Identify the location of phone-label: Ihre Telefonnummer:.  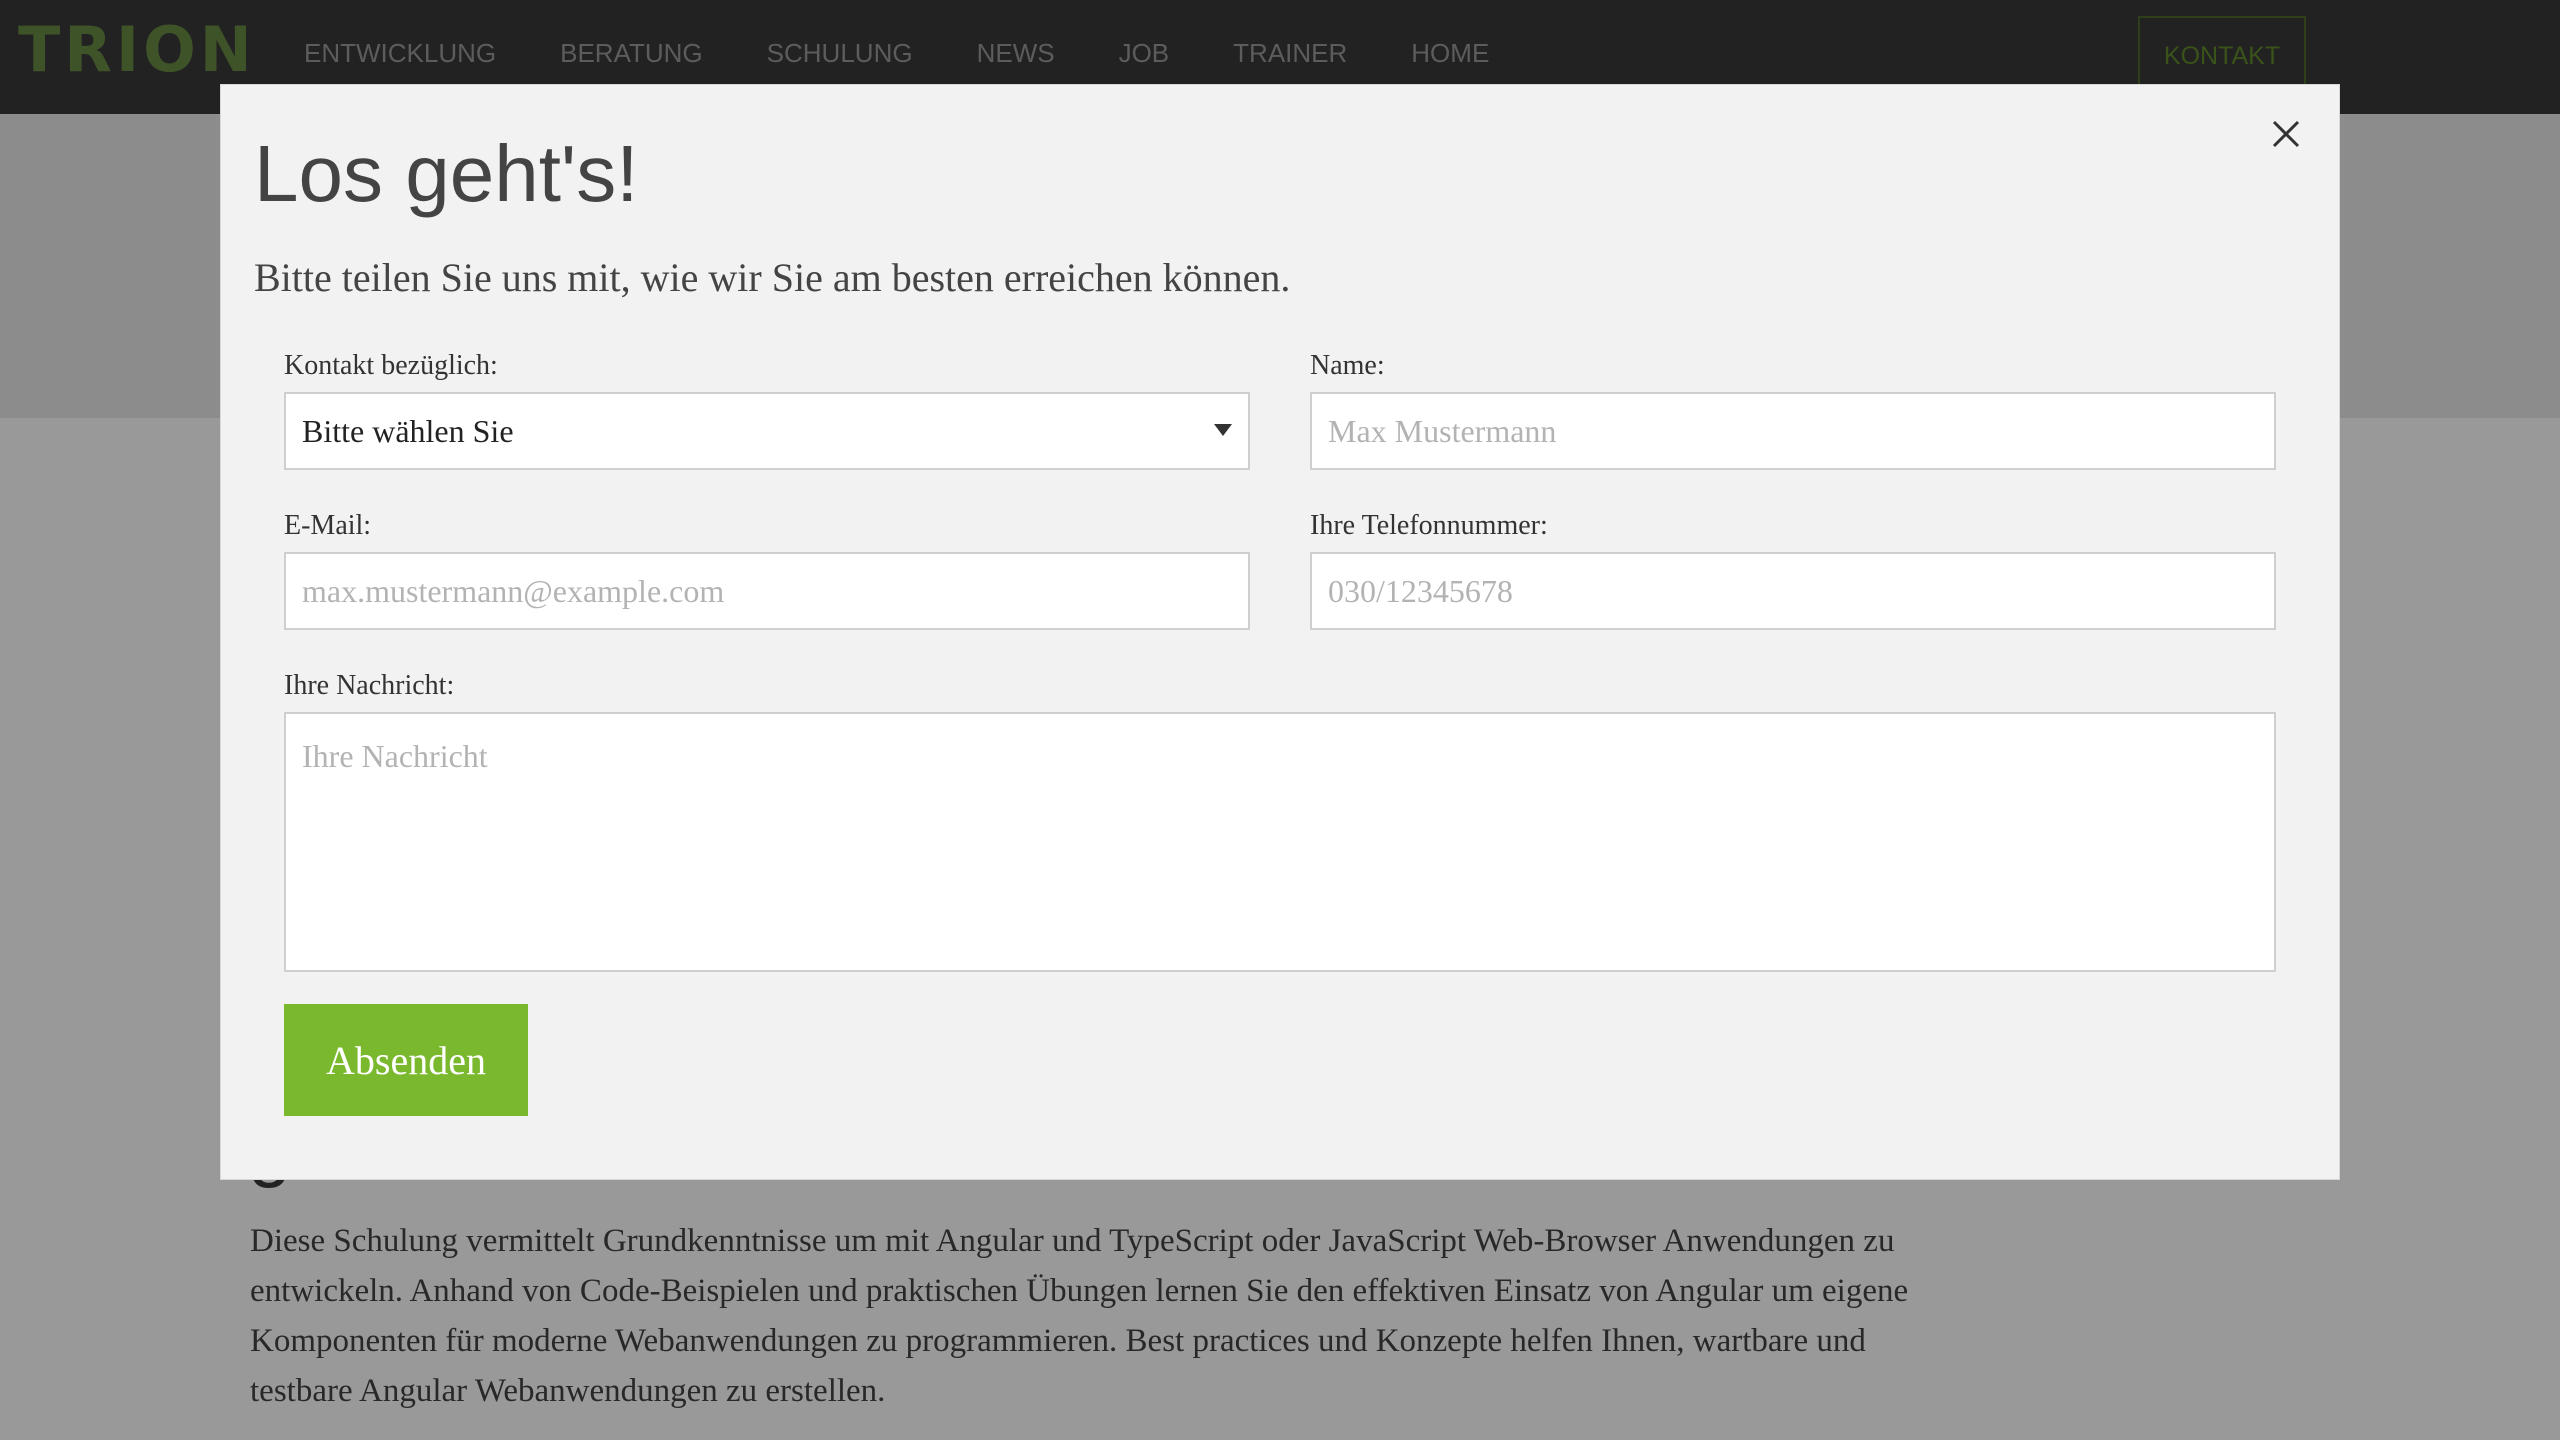
(1429, 525).